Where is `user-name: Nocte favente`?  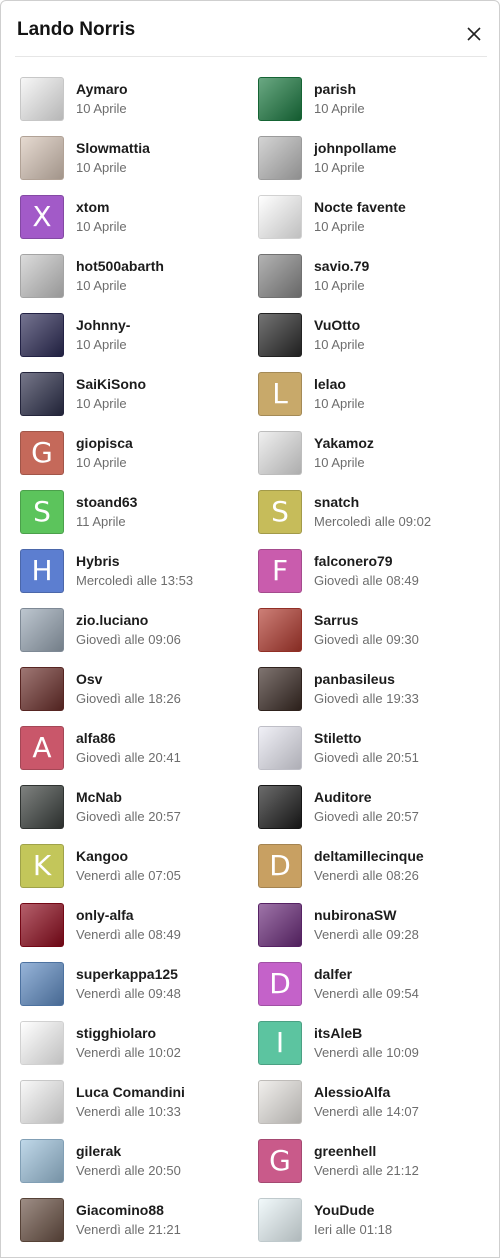 user-name: Nocte favente is located at coordinates (360, 207).